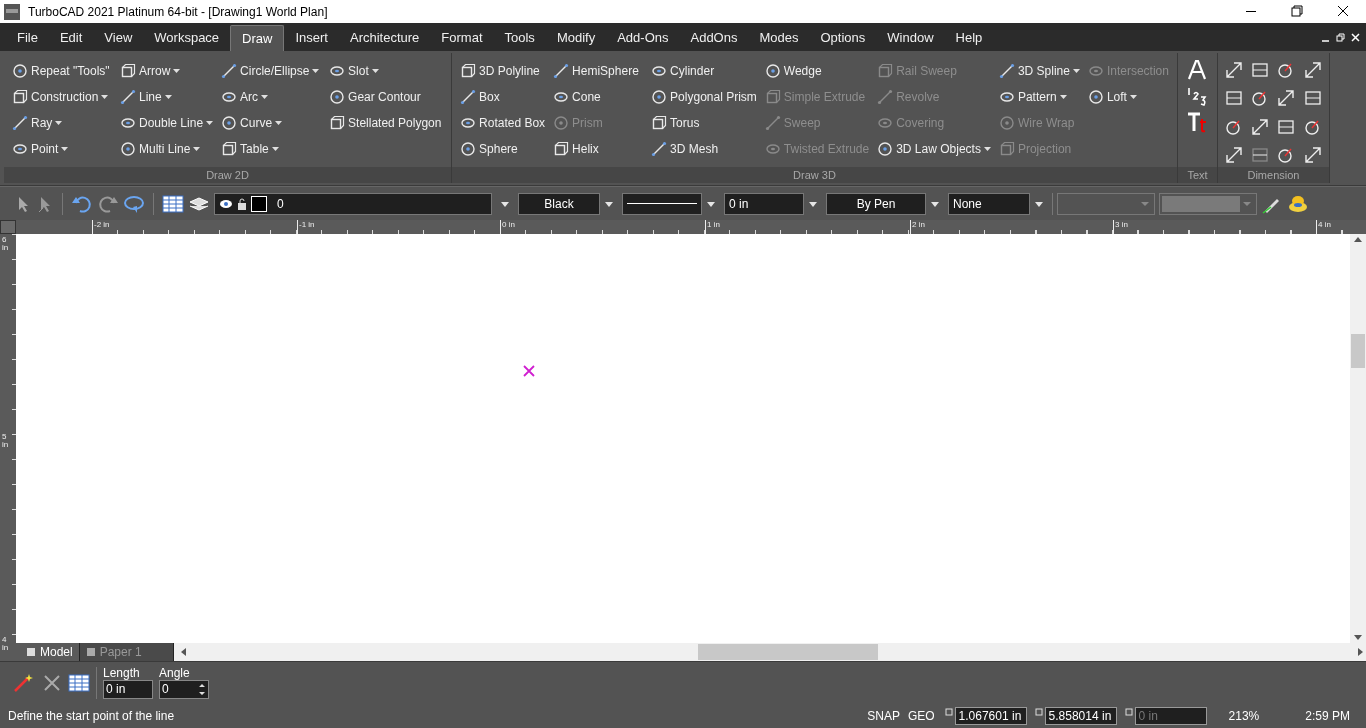 The width and height of the screenshot is (1366, 728). What do you see at coordinates (160, 149) in the screenshot?
I see `ribbon-tool-button: Multi Line` at bounding box center [160, 149].